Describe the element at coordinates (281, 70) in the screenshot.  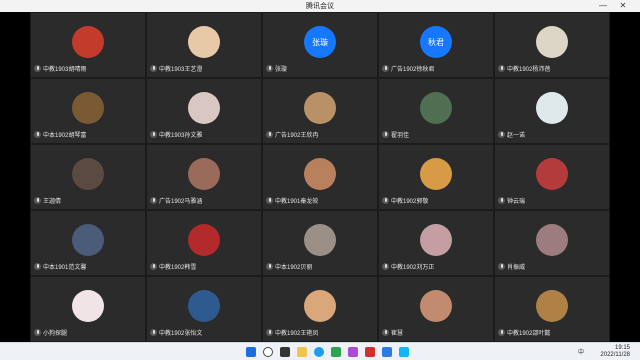
I see `participant-name: 张璇` at that location.